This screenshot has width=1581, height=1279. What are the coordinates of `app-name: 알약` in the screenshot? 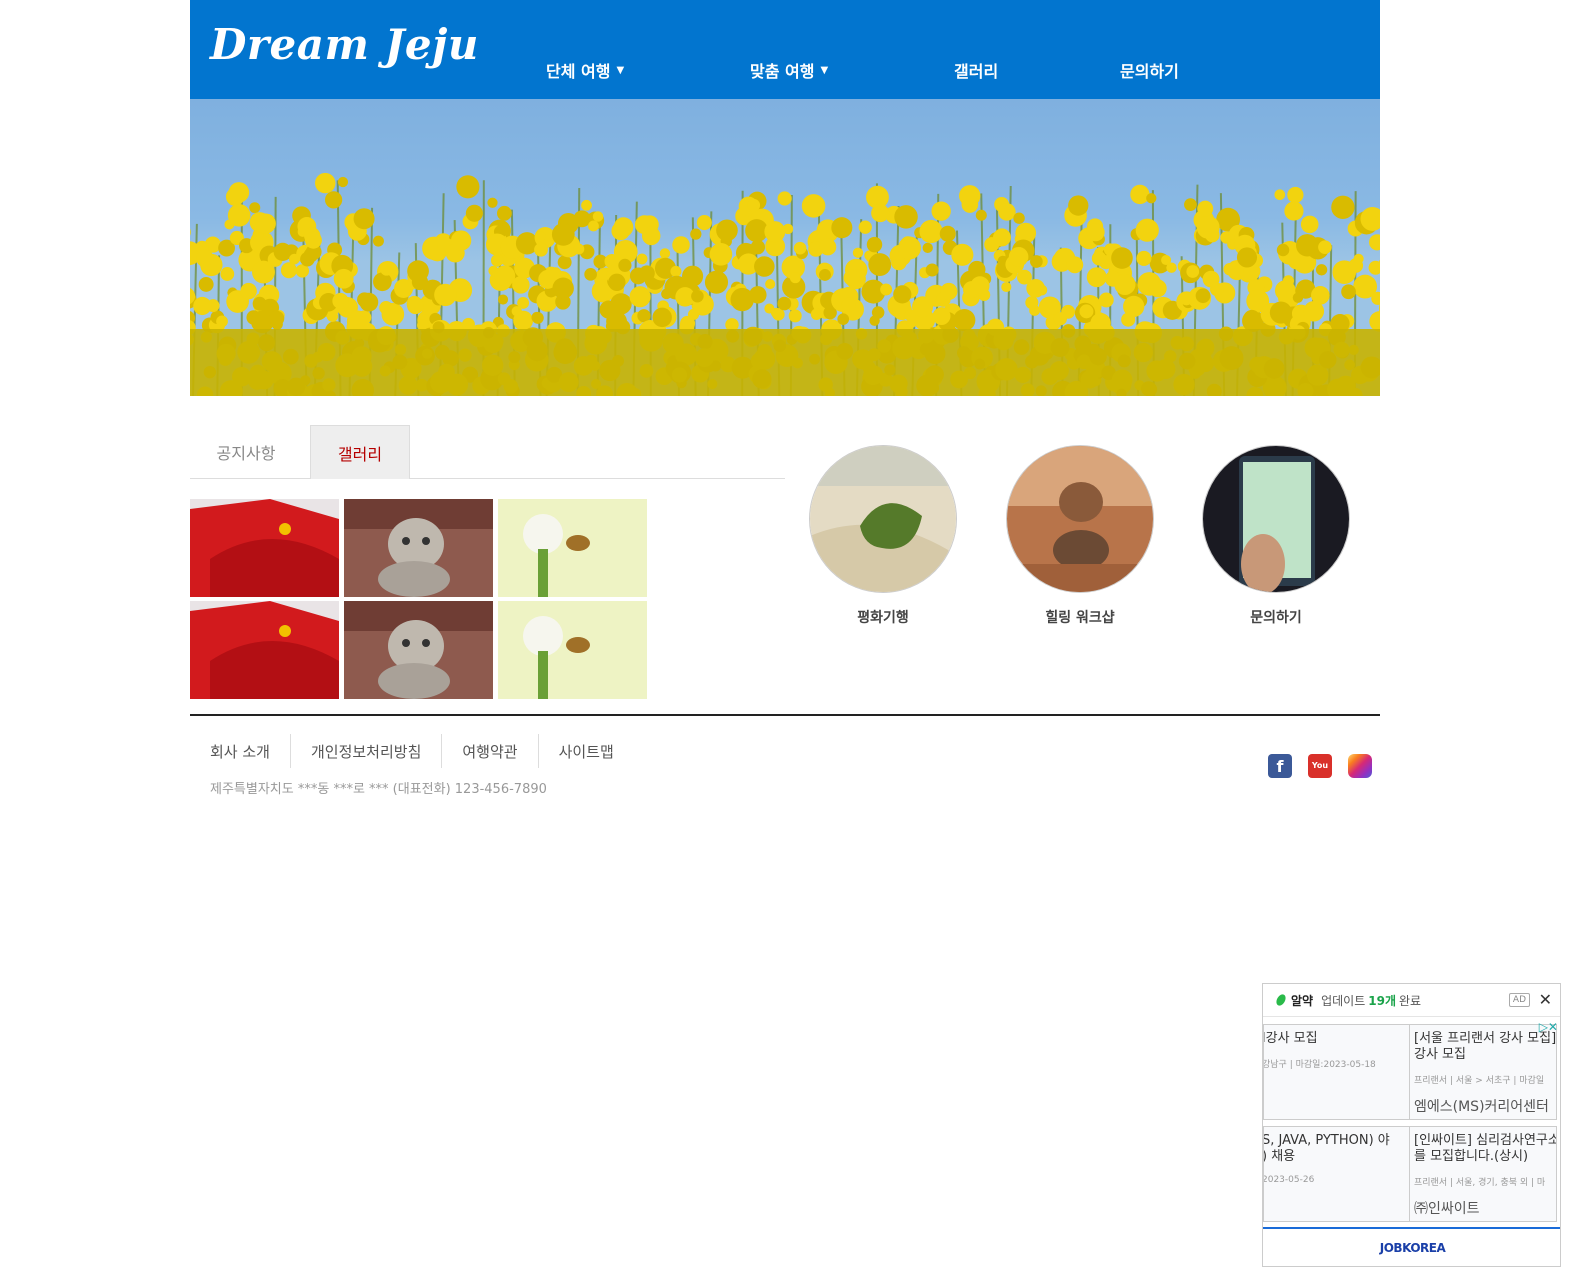 It's located at (1302, 1000).